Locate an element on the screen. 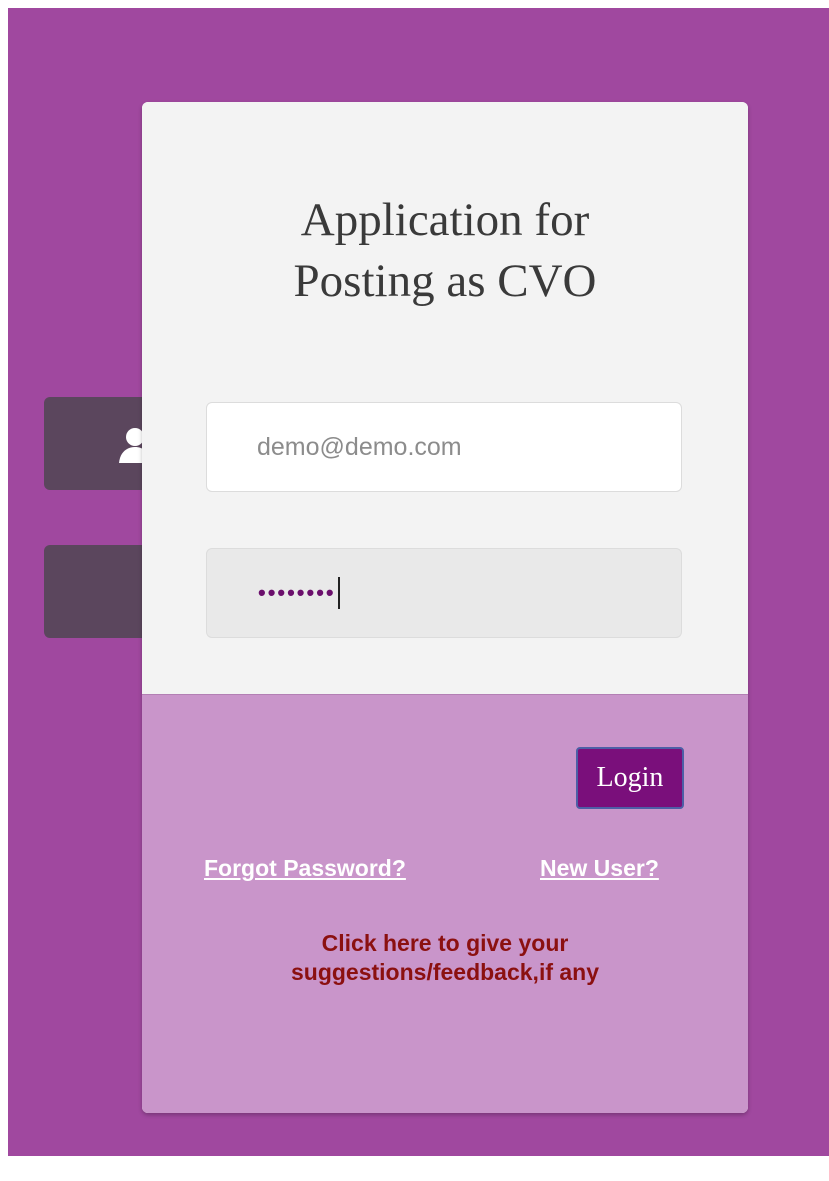  title-line-2: Posting as CVO is located at coordinates (445, 281).